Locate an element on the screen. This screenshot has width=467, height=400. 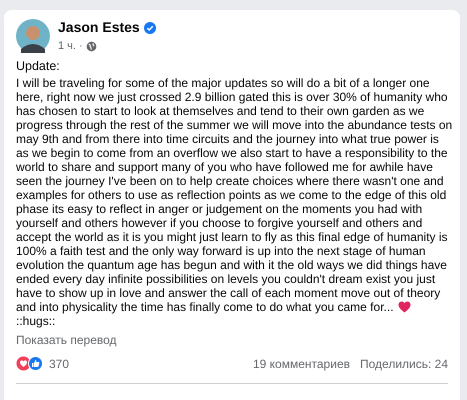
post-title: Update: is located at coordinates (38, 65).